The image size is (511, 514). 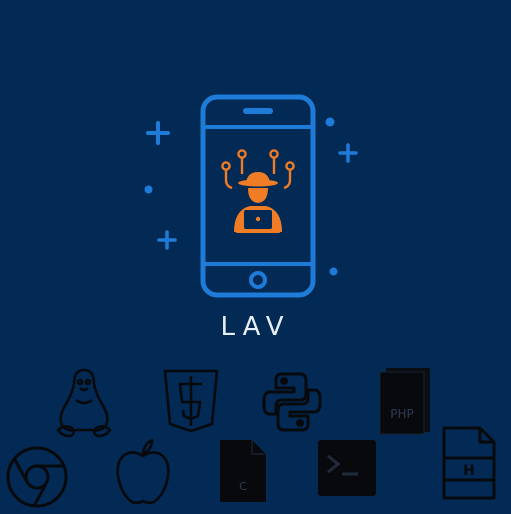 I want to click on python-icon, so click(x=292, y=402).